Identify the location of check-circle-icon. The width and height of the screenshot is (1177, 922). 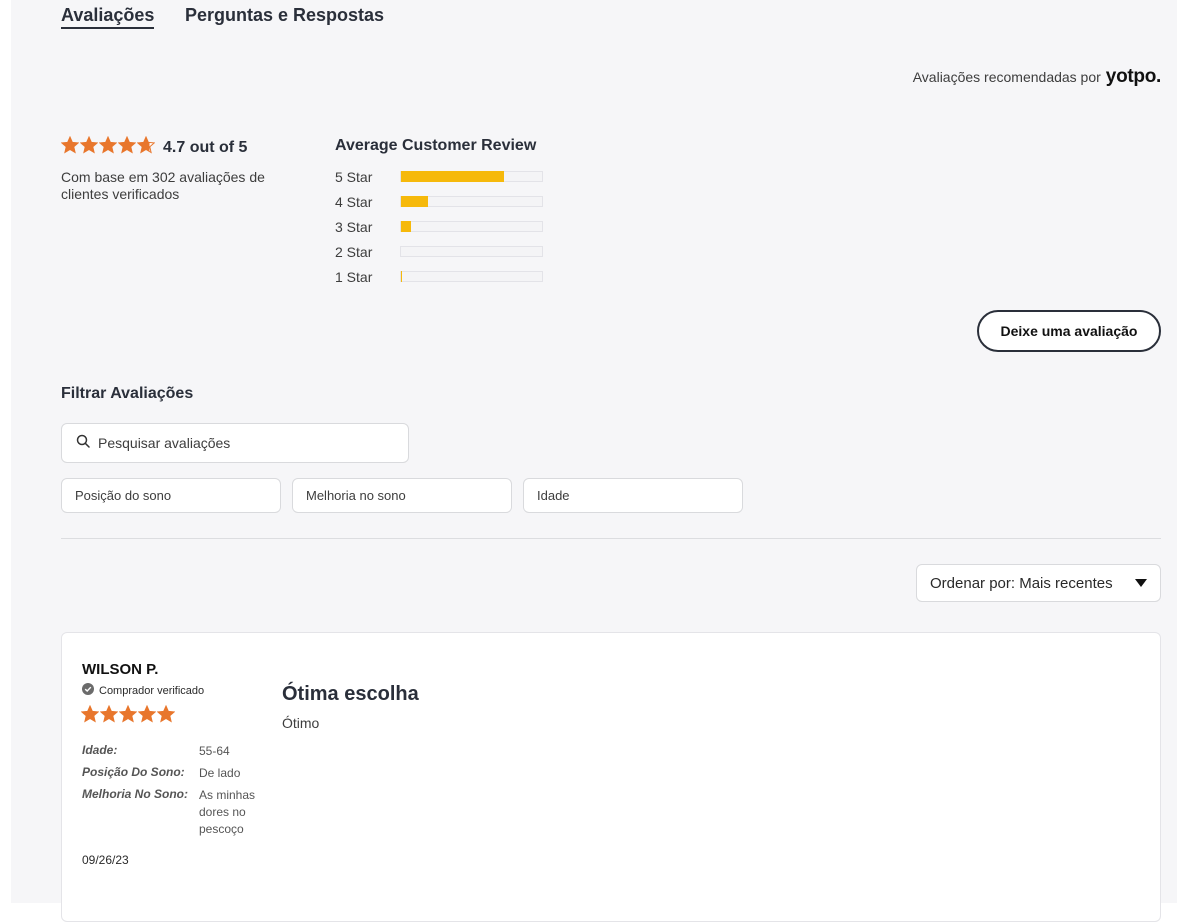
(88, 690).